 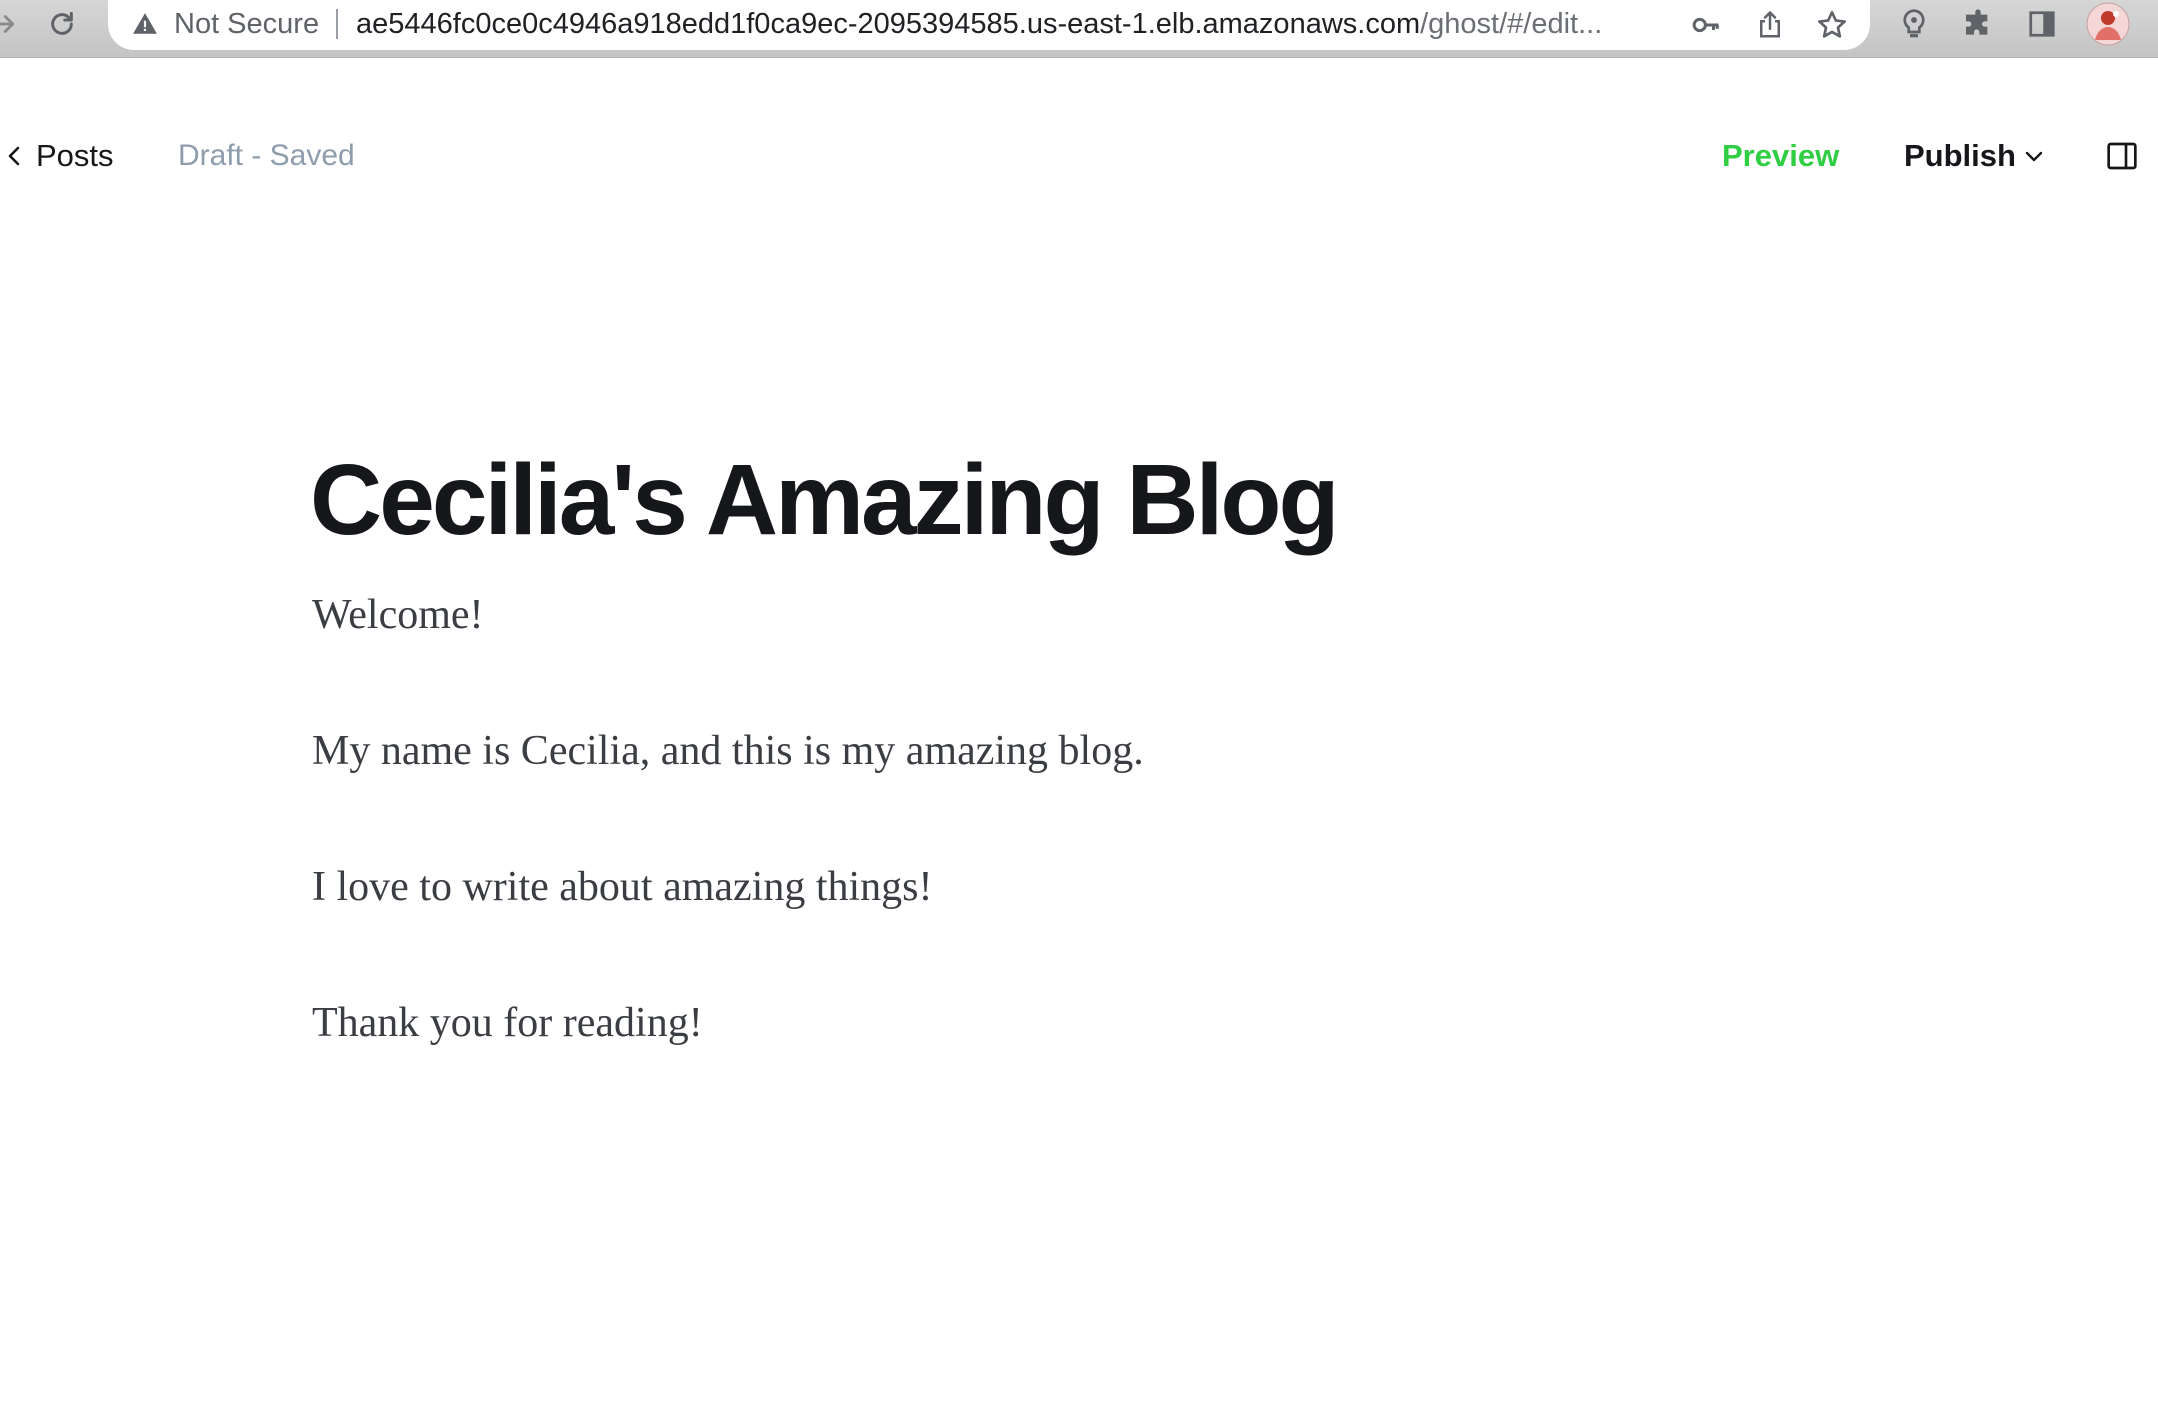 I want to click on post-title: Cecilia's Amazing Blog, so click(x=825, y=500).